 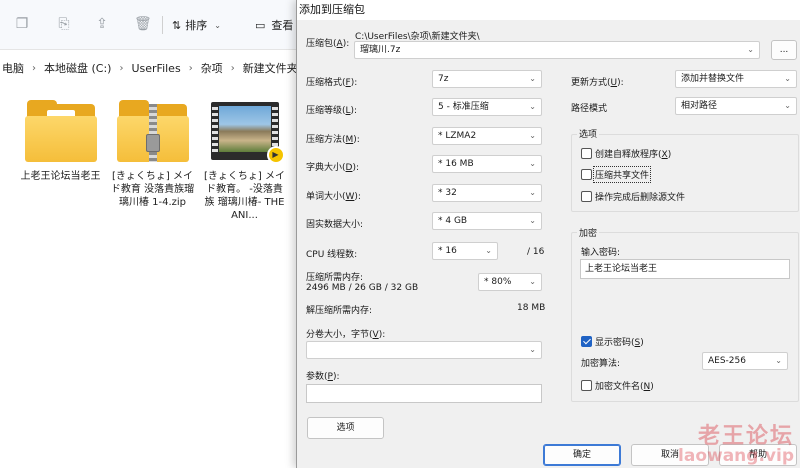 What do you see at coordinates (345, 428) in the screenshot?
I see `options-button: 选项` at bounding box center [345, 428].